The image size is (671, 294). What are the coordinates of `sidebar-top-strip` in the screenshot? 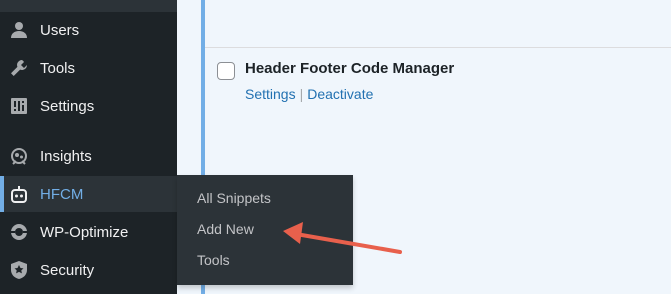 It's located at (88, 6).